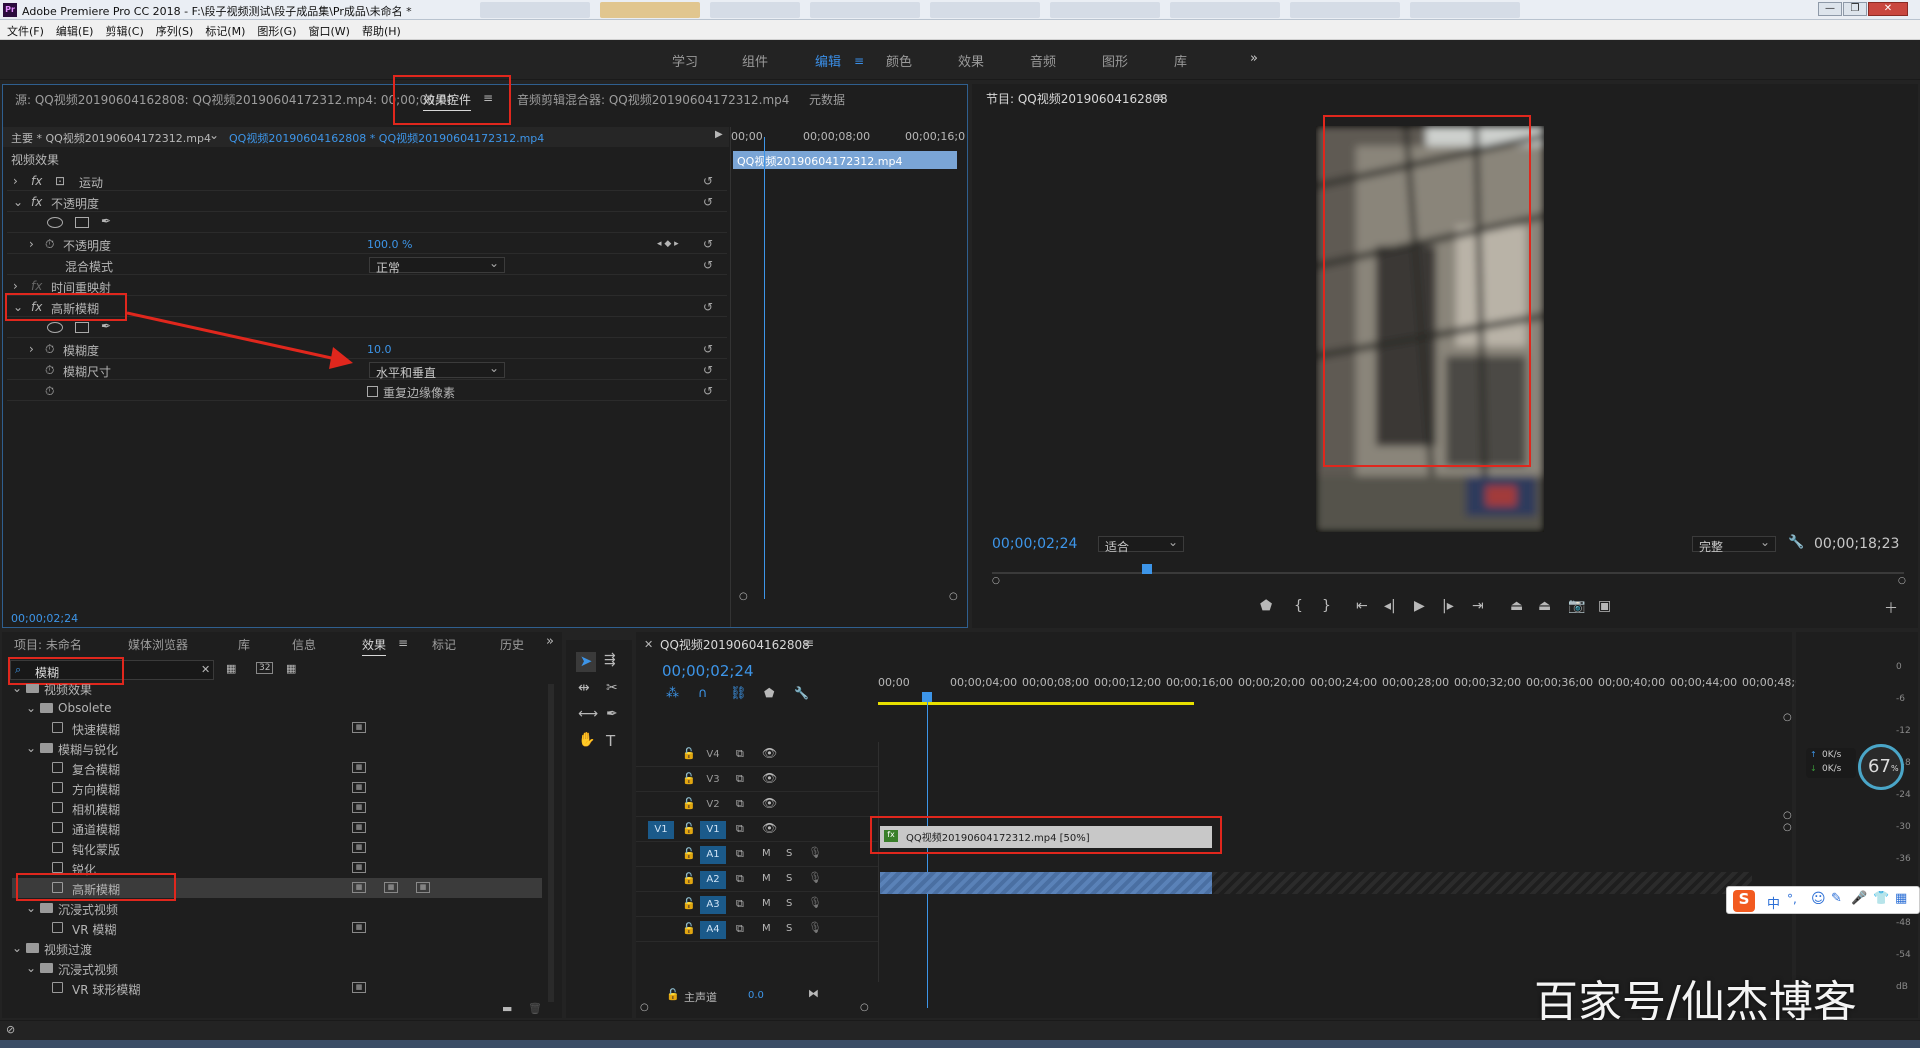 The image size is (1920, 1048). I want to click on restore-button: ❐, so click(1855, 9).